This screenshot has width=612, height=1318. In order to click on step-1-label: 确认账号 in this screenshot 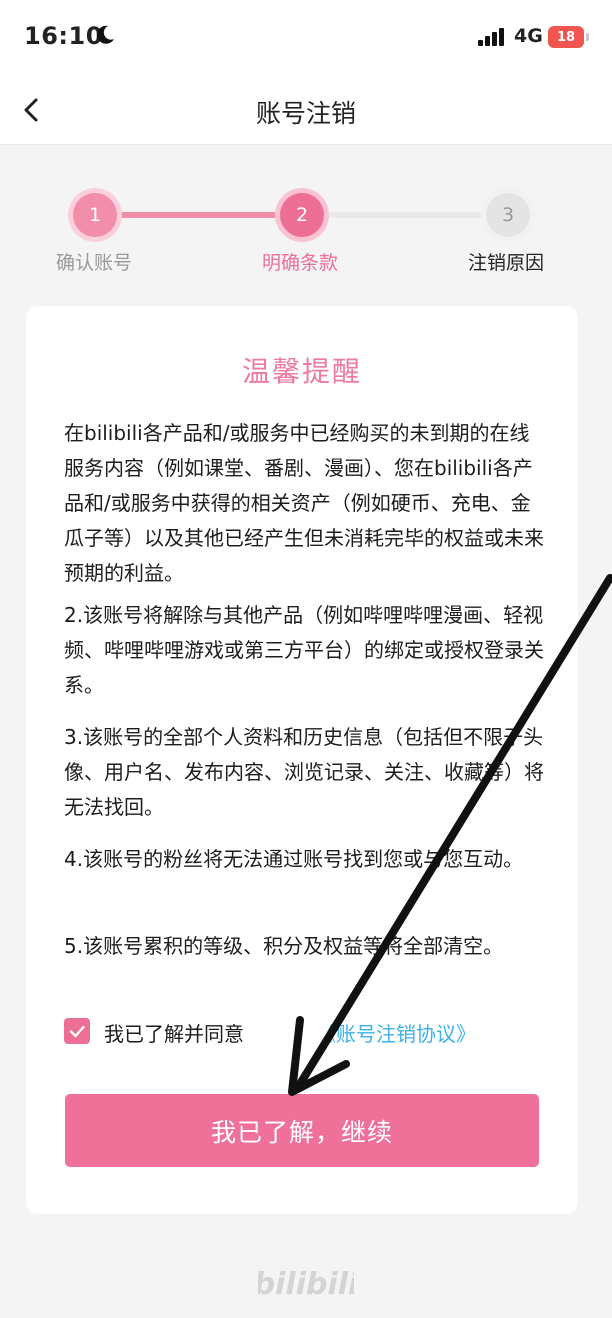, I will do `click(94, 263)`.